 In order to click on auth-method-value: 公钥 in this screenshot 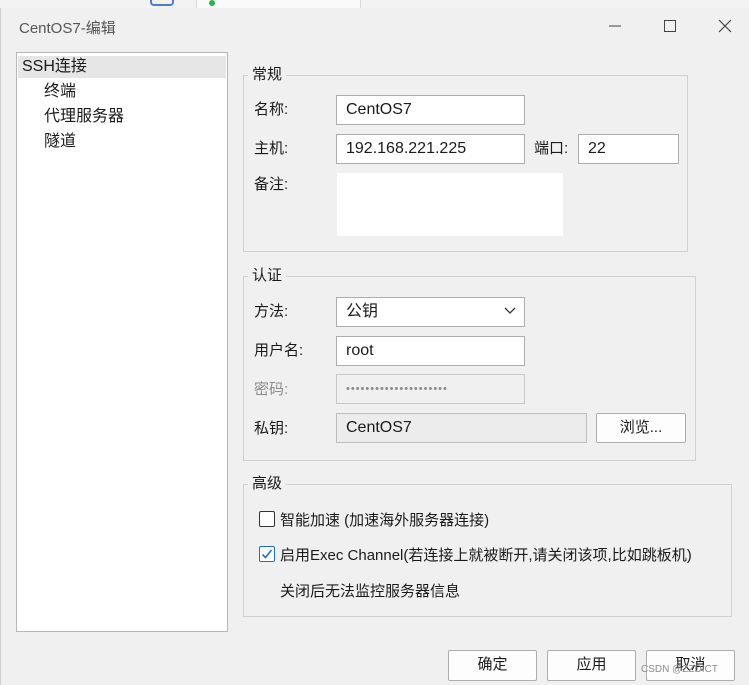, I will do `click(362, 311)`.